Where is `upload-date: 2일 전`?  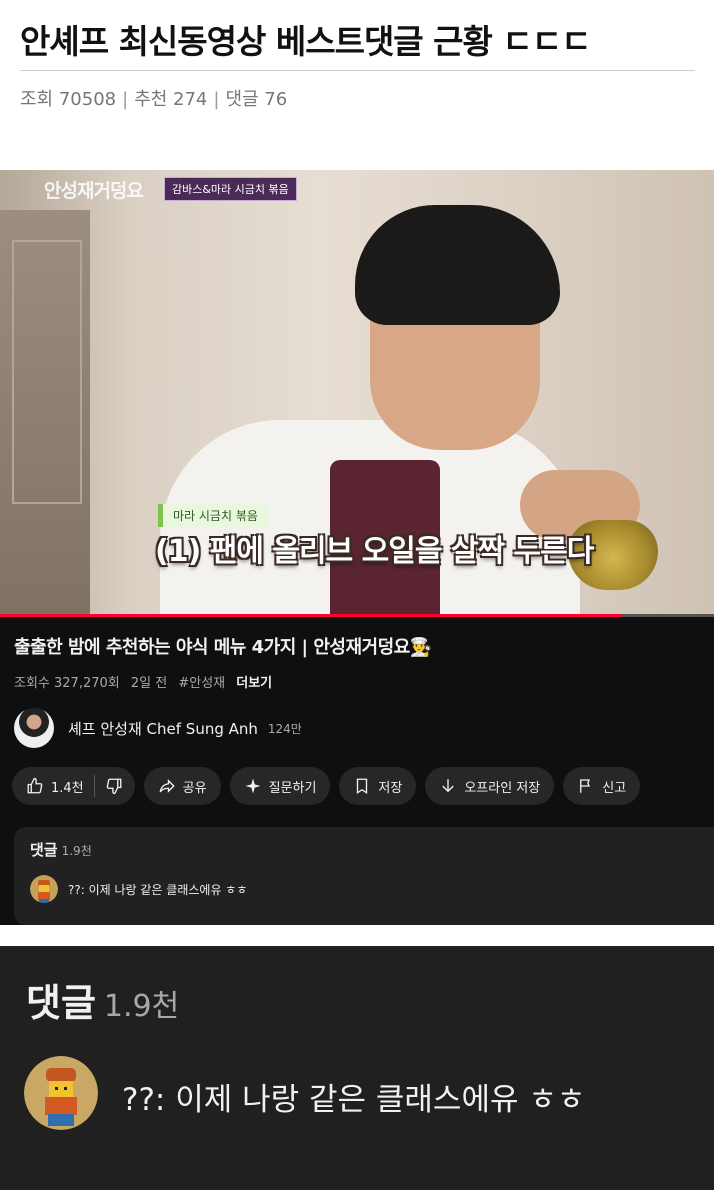 upload-date: 2일 전 is located at coordinates (149, 683).